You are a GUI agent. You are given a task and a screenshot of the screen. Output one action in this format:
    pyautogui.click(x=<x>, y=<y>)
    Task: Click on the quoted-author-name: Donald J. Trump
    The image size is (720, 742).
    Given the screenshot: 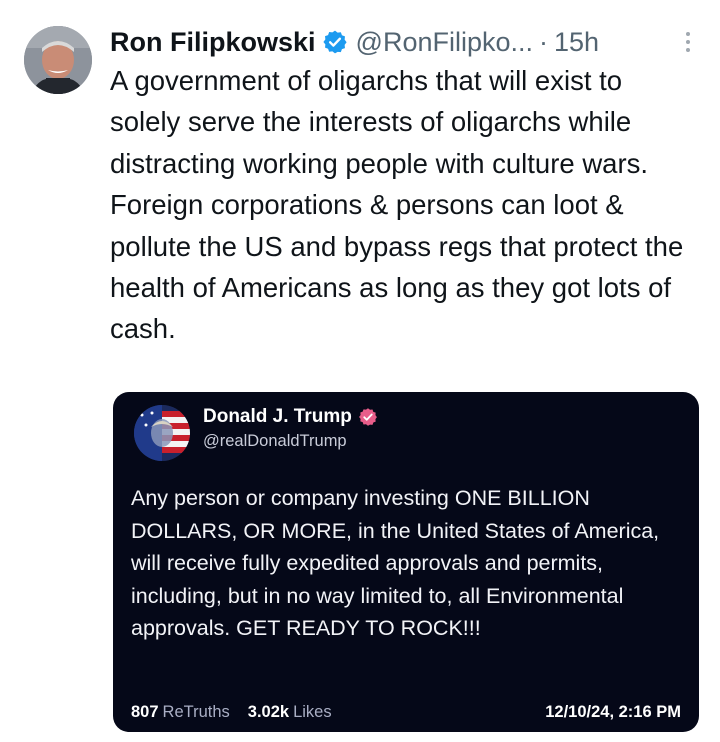 What is the action you would take?
    pyautogui.click(x=277, y=417)
    